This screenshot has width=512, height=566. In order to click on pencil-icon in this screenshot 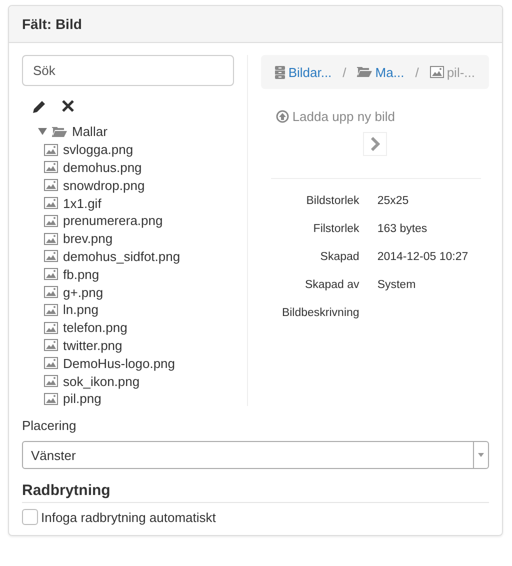, I will do `click(39, 107)`.